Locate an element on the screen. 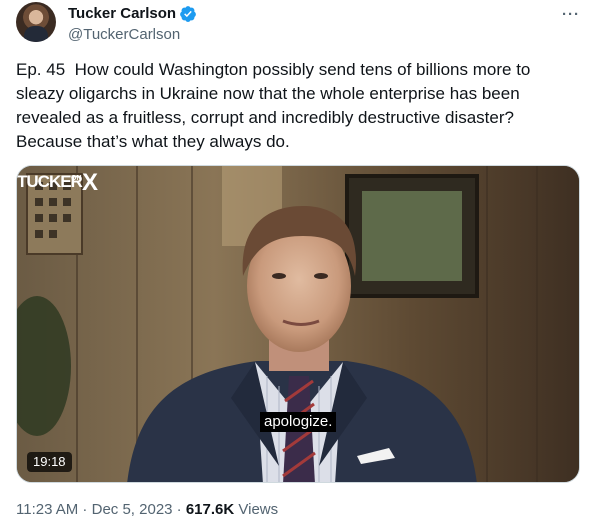 Image resolution: width=594 pixels, height=529 pixels. video-duration: 19:18 is located at coordinates (49, 462).